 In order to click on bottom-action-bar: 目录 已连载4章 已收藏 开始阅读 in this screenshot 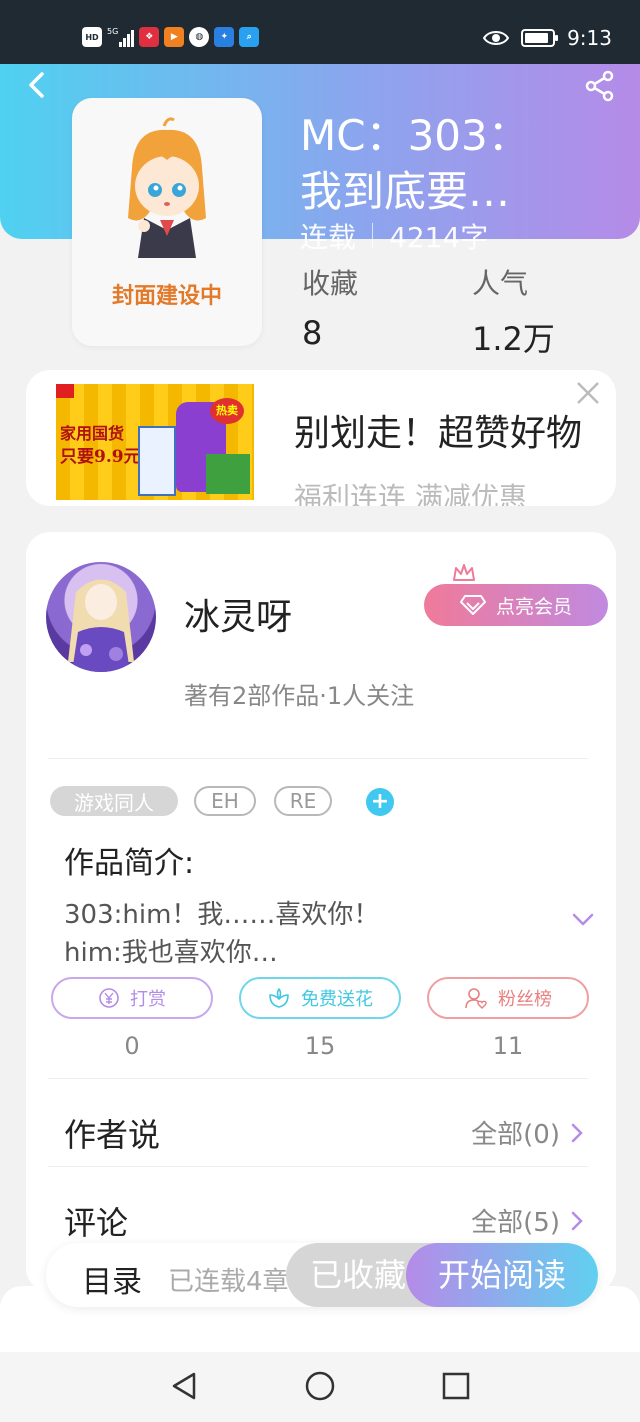, I will do `click(322, 1275)`.